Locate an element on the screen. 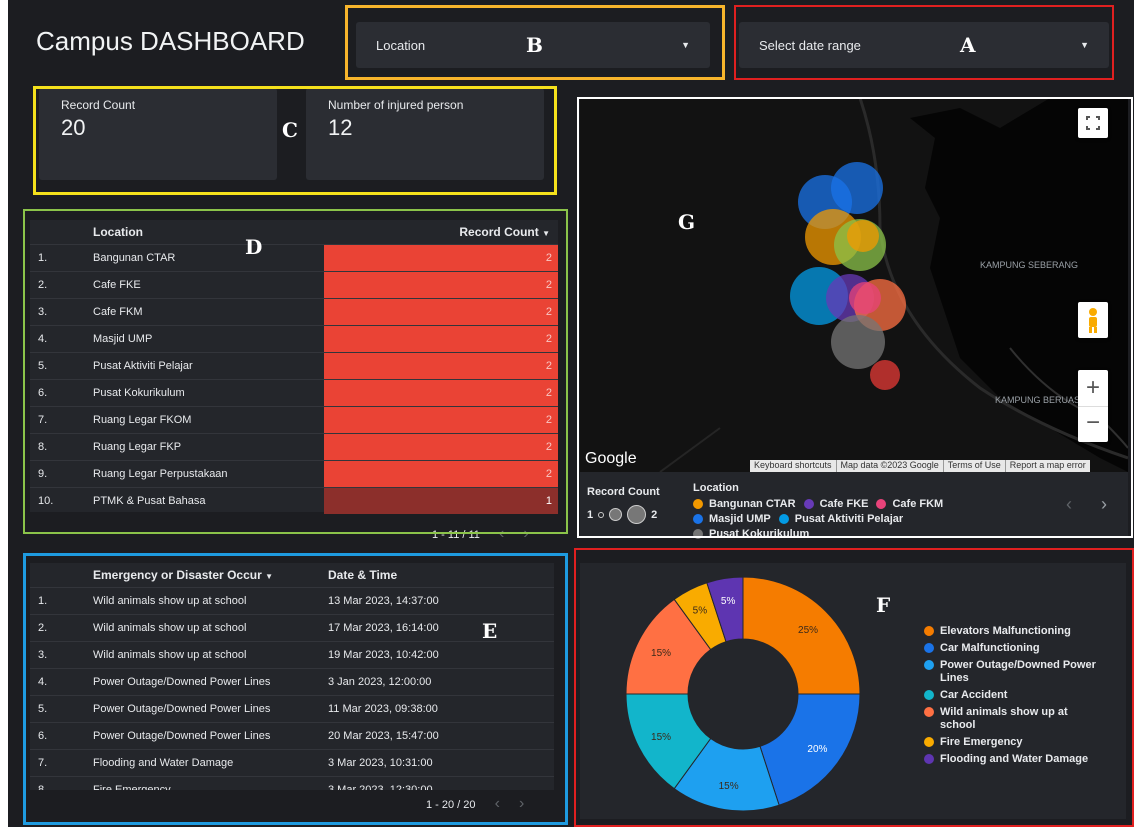 The width and height of the screenshot is (1134, 827). annotation-label-c: C is located at coordinates (290, 130).